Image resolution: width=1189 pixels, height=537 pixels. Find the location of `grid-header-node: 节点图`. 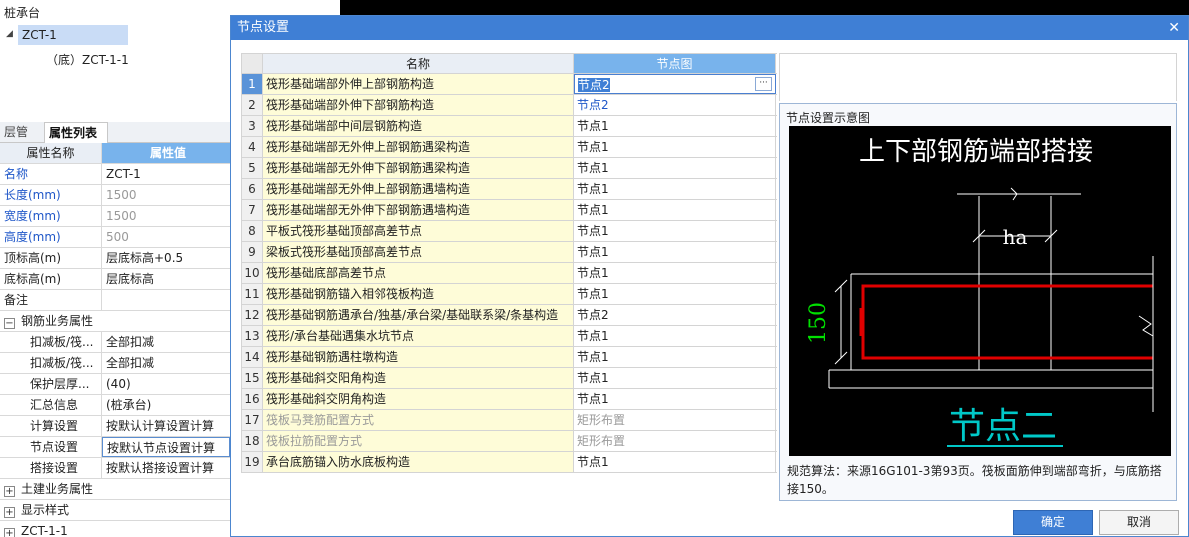

grid-header-node: 节点图 is located at coordinates (675, 63).